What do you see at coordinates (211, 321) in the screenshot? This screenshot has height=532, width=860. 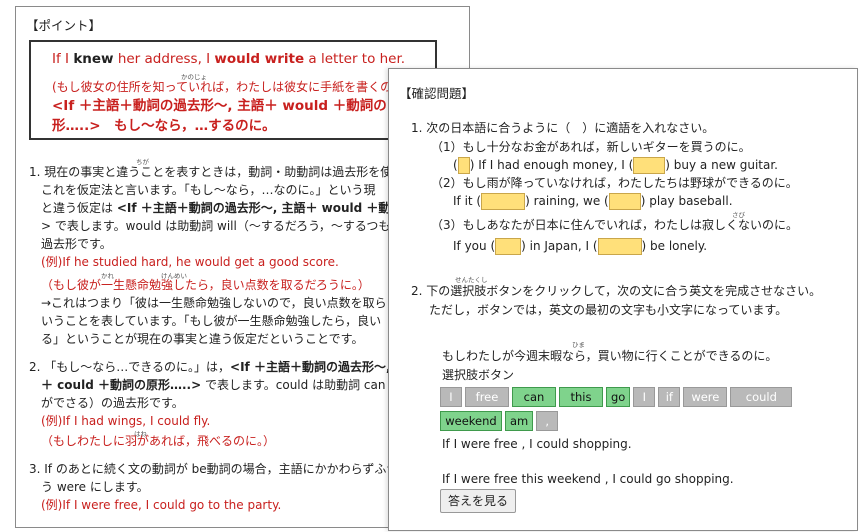 I see `s1-line7: いうことを表しています。「もし彼が一生懸命勉強したら，良い` at bounding box center [211, 321].